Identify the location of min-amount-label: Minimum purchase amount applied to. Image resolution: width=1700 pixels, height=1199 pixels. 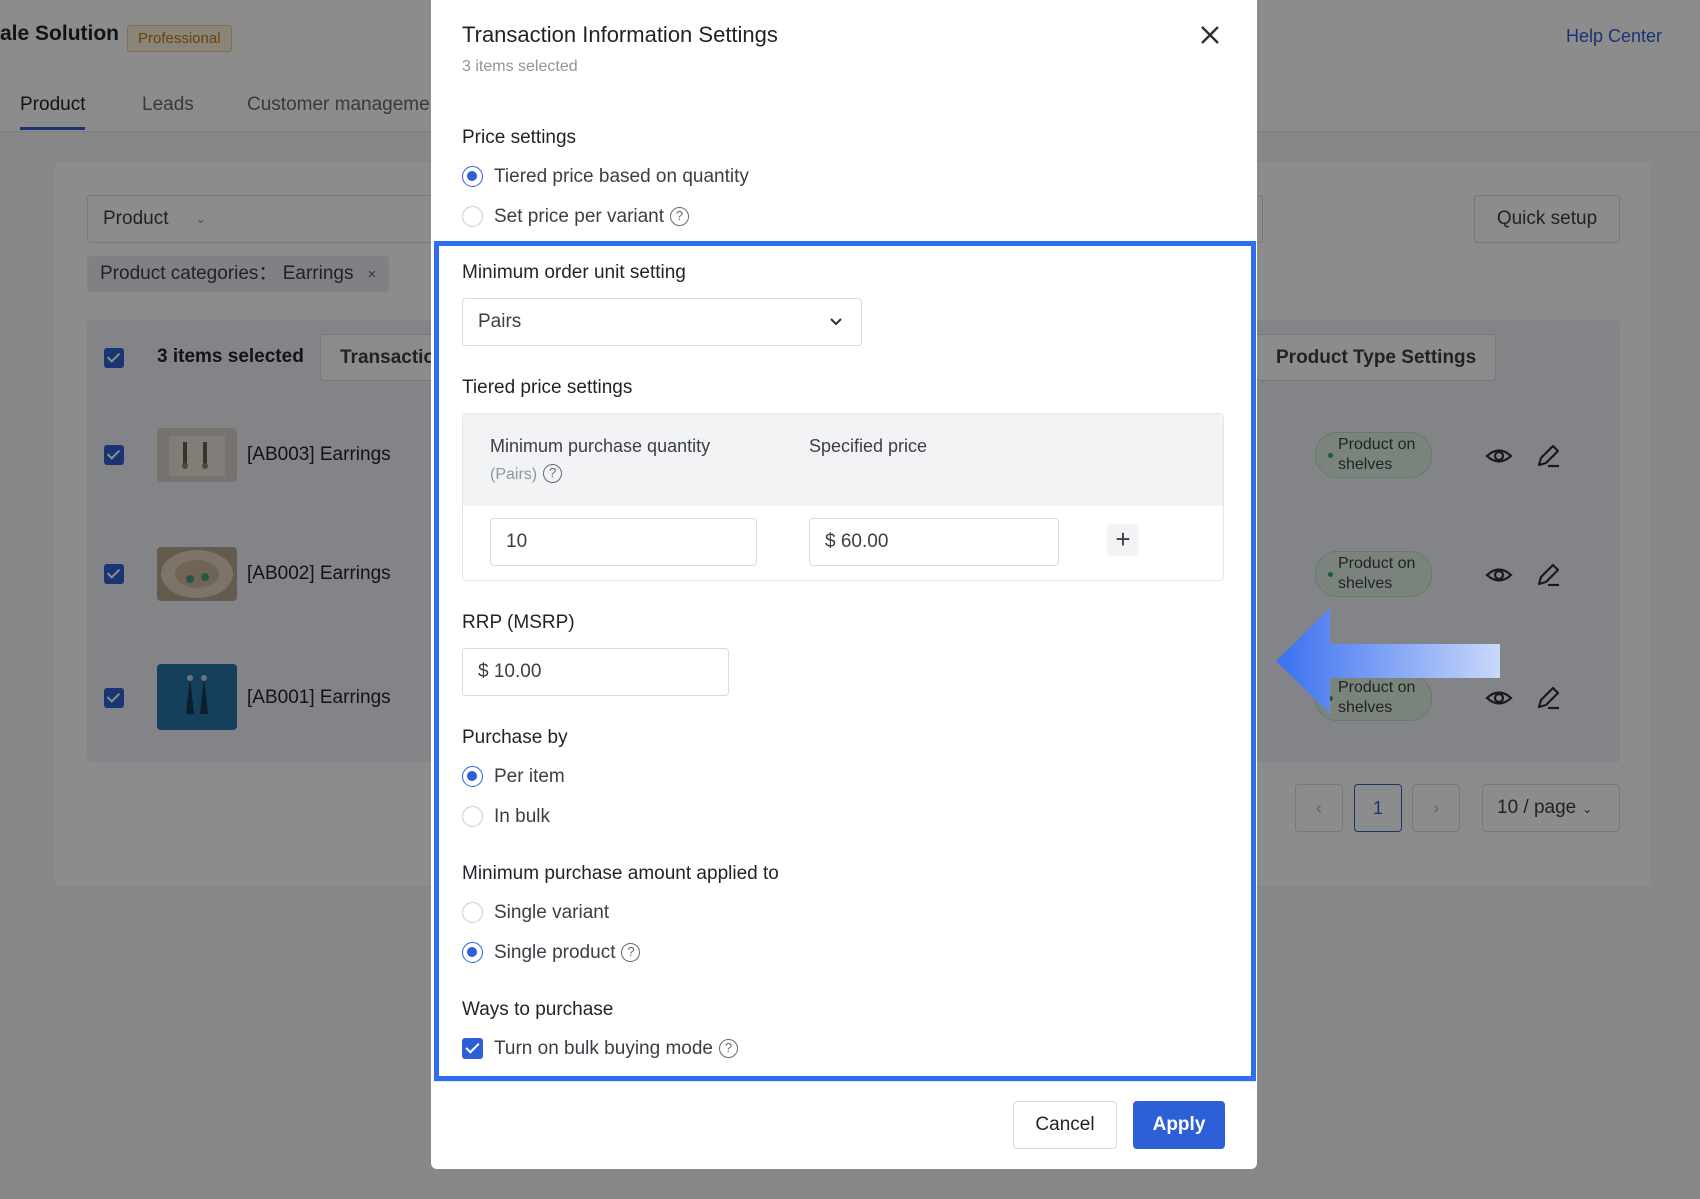
(620, 873).